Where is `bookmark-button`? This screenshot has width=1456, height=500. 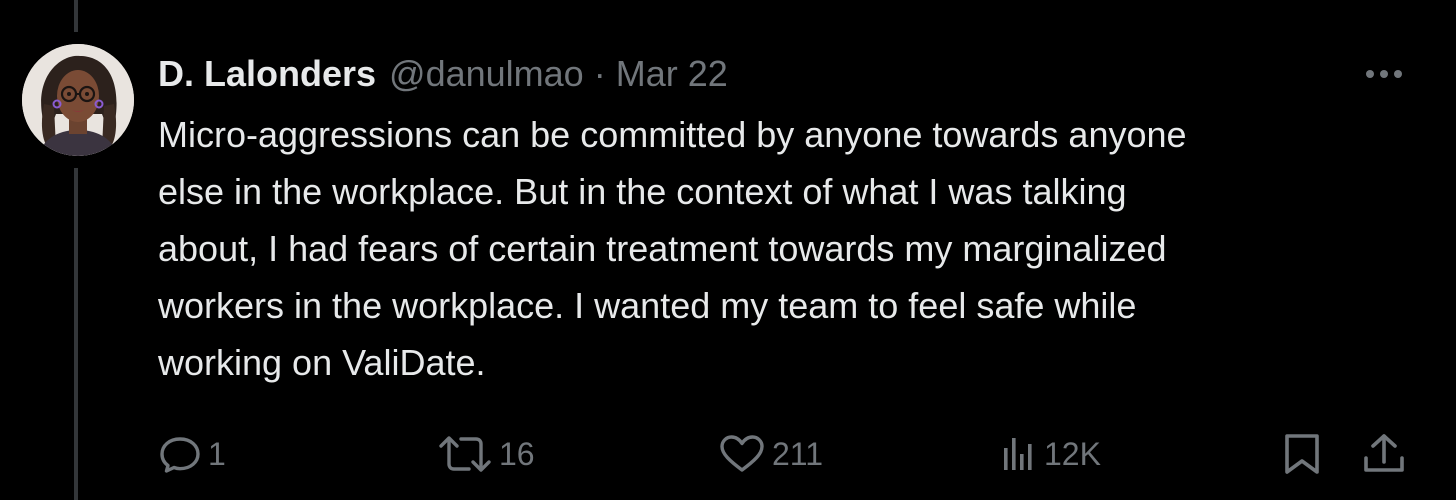
bookmark-button is located at coordinates (1303, 454).